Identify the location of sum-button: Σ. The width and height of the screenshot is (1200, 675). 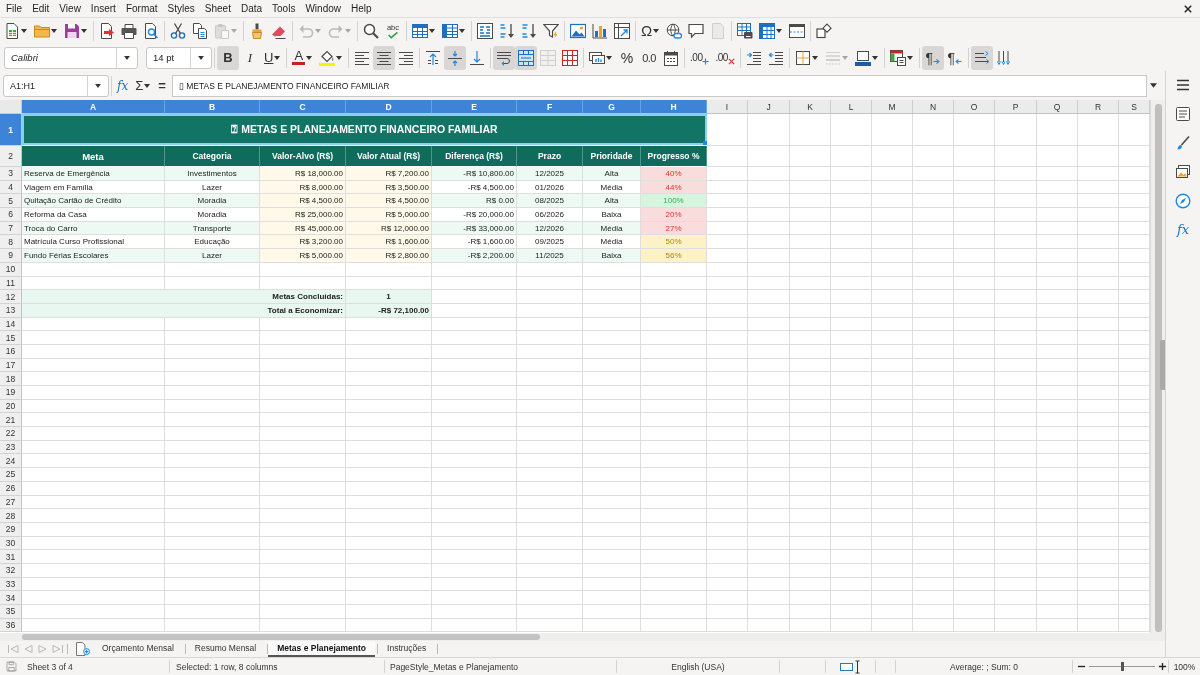
(143, 85).